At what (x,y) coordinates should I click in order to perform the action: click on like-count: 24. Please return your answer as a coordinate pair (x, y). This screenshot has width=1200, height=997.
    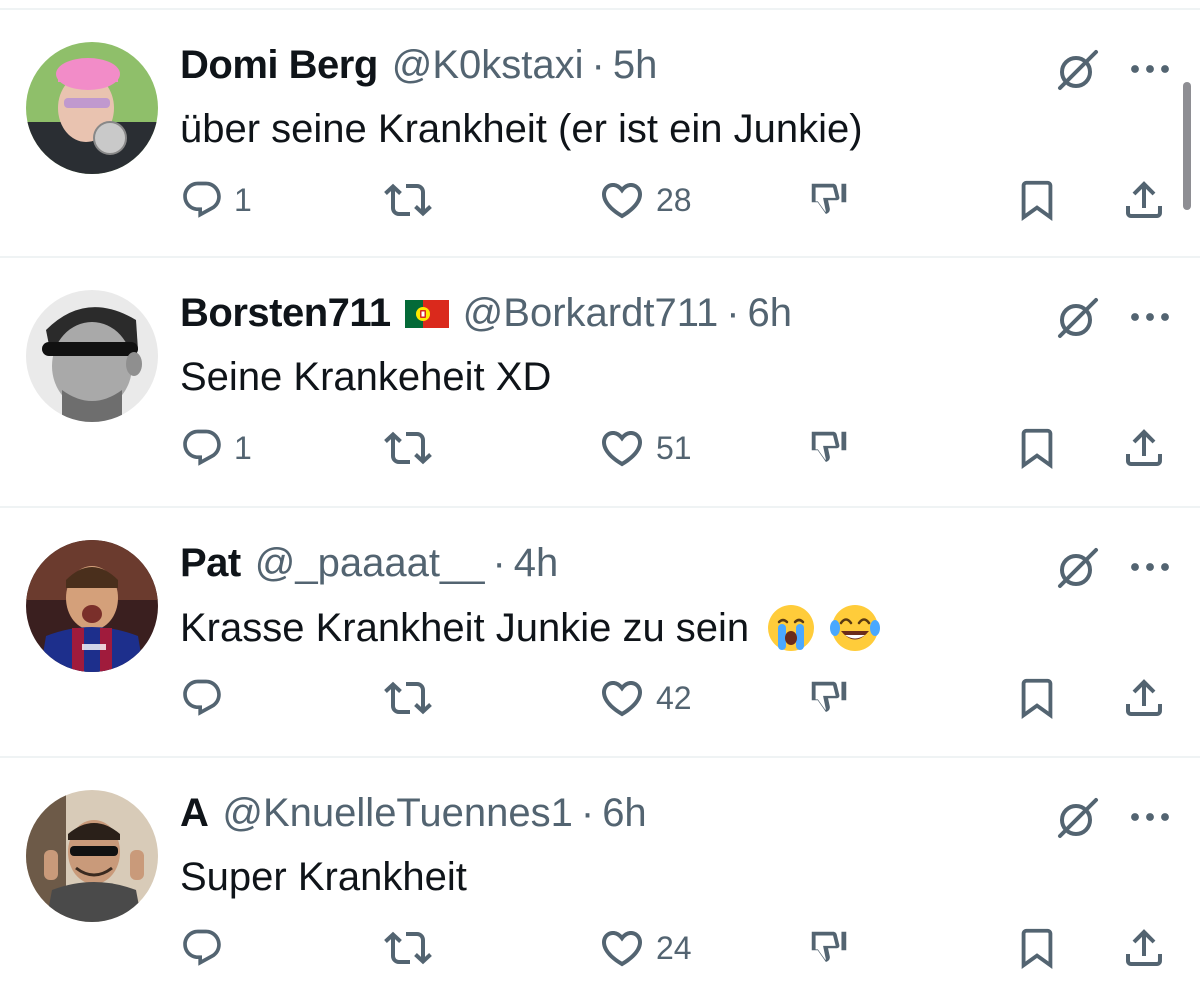
    Looking at the image, I should click on (674, 947).